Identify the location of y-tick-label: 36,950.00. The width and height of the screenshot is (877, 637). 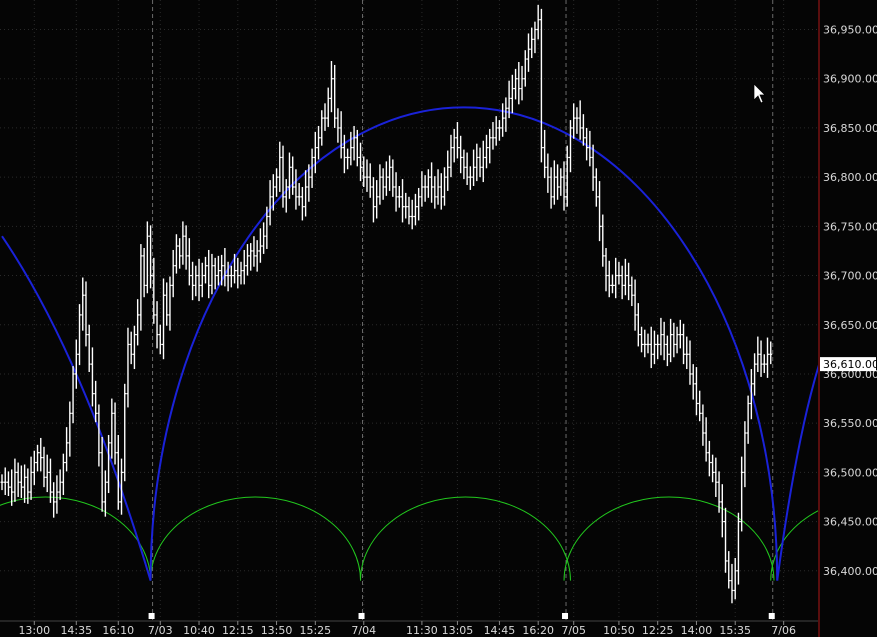
(850, 30).